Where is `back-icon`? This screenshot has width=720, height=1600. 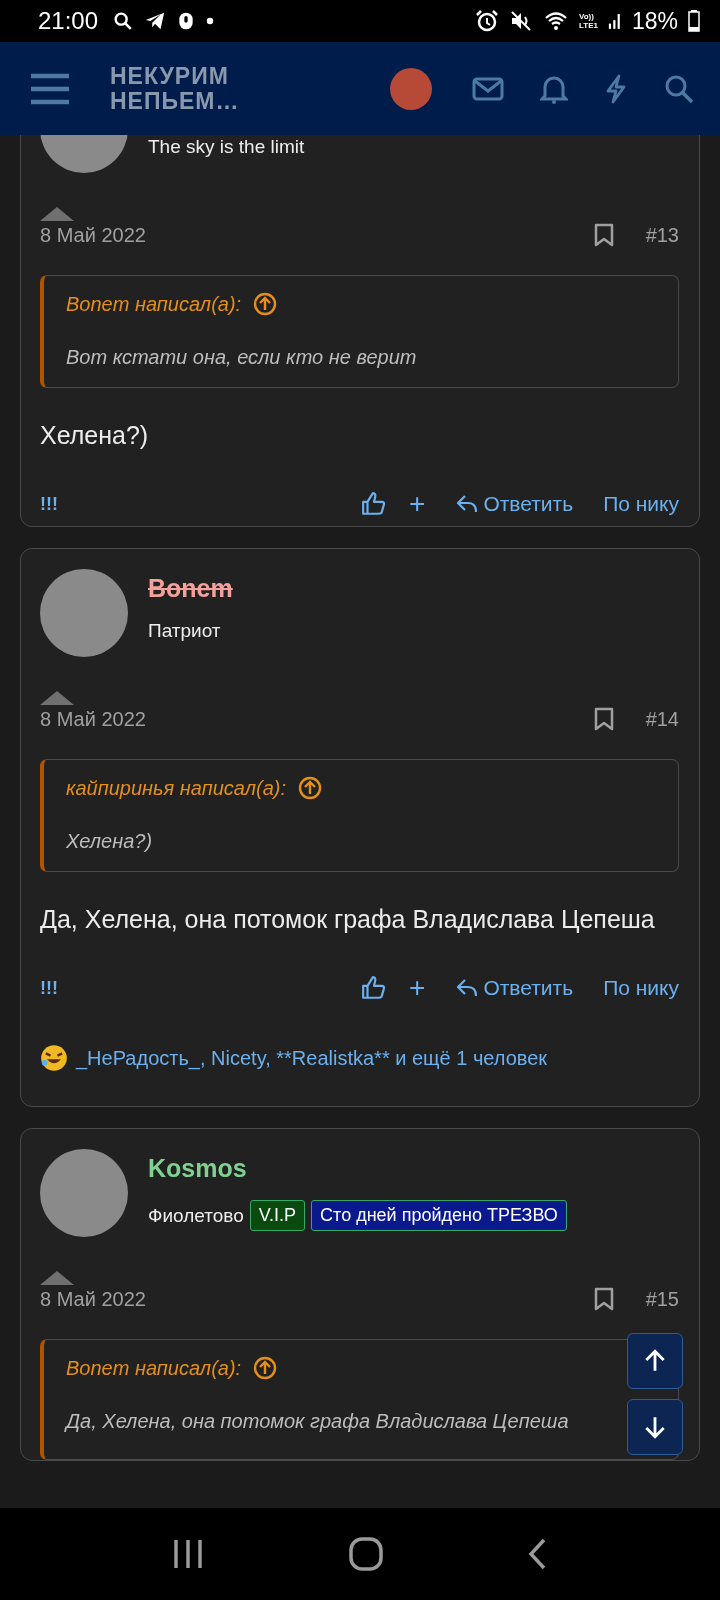
back-icon is located at coordinates (537, 1554).